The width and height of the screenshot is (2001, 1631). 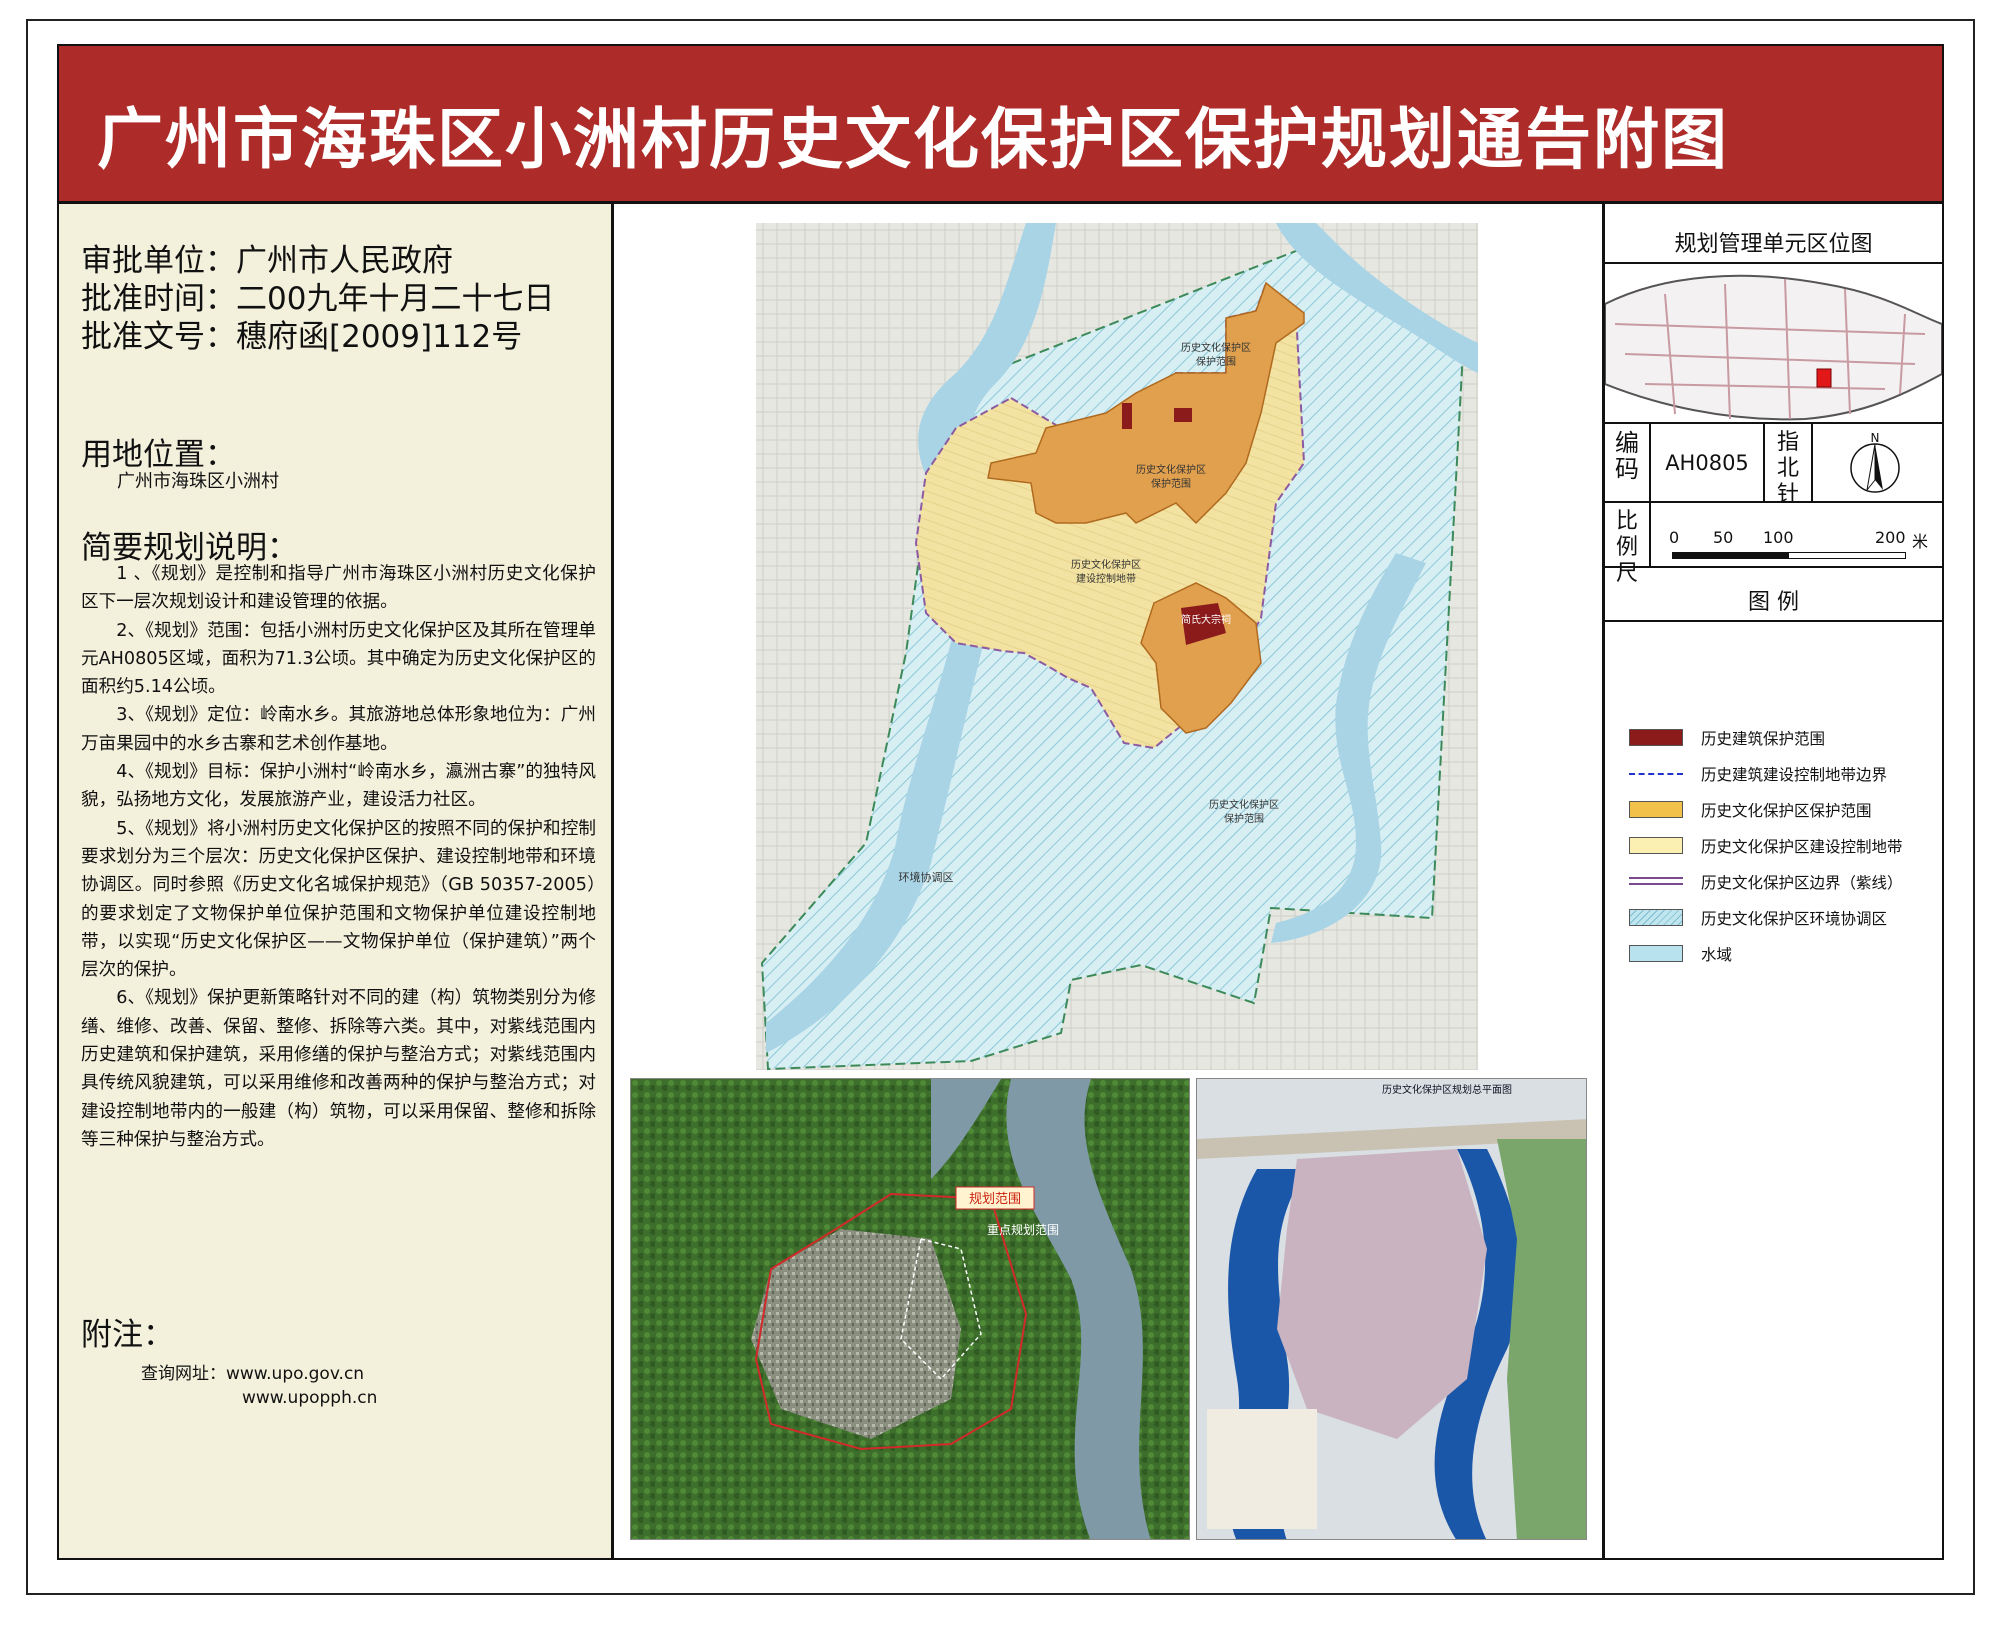 What do you see at coordinates (1875, 462) in the screenshot?
I see `north-arrow-icon: N` at bounding box center [1875, 462].